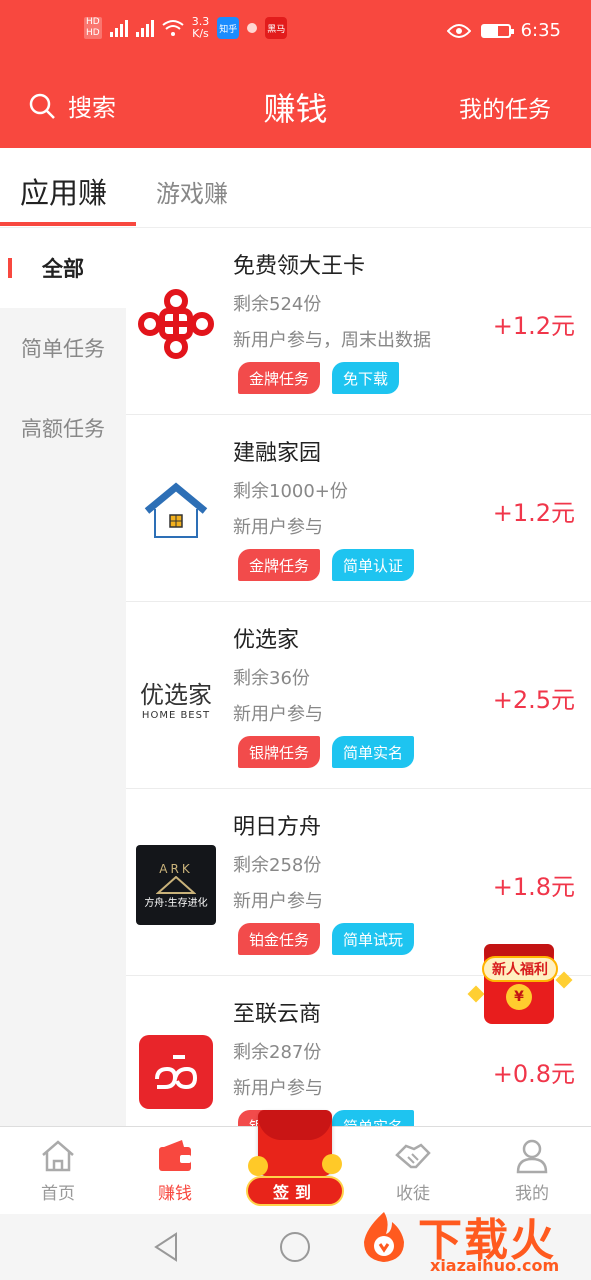 This screenshot has height=1280, width=591. I want to click on tab-game-earn: 游戏赚, so click(192, 191).